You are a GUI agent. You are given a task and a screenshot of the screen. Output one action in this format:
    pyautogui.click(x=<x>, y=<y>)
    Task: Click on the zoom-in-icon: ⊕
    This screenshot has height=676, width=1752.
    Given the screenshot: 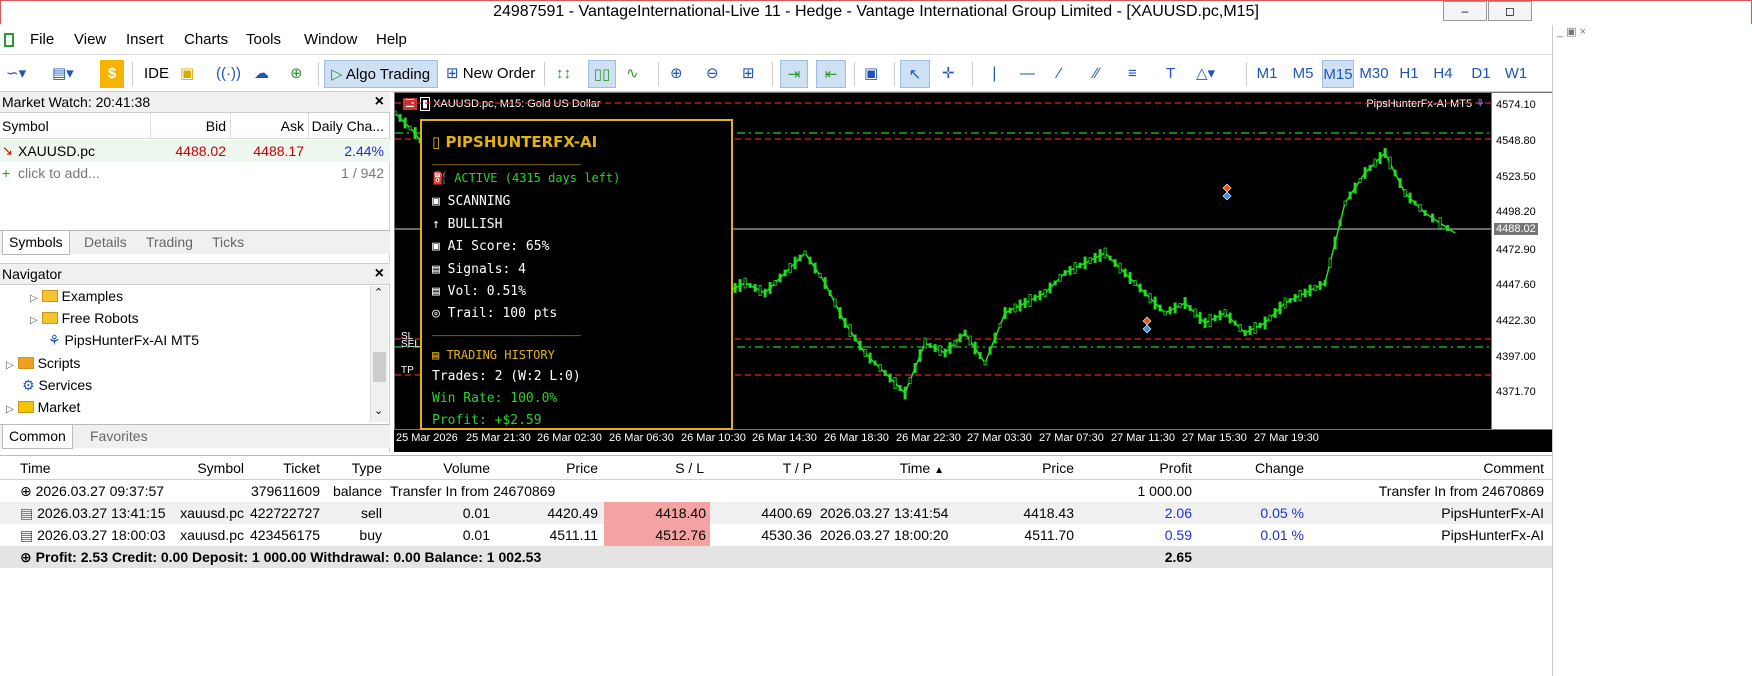 What is the action you would take?
    pyautogui.click(x=676, y=74)
    